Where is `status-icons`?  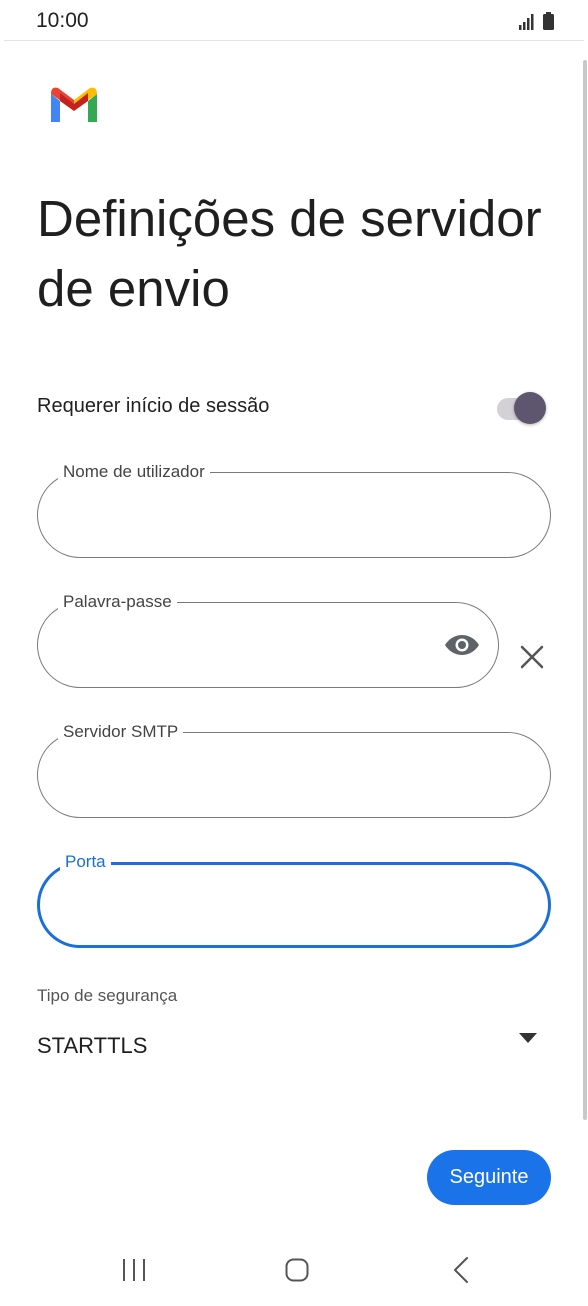
status-icons is located at coordinates (536, 21).